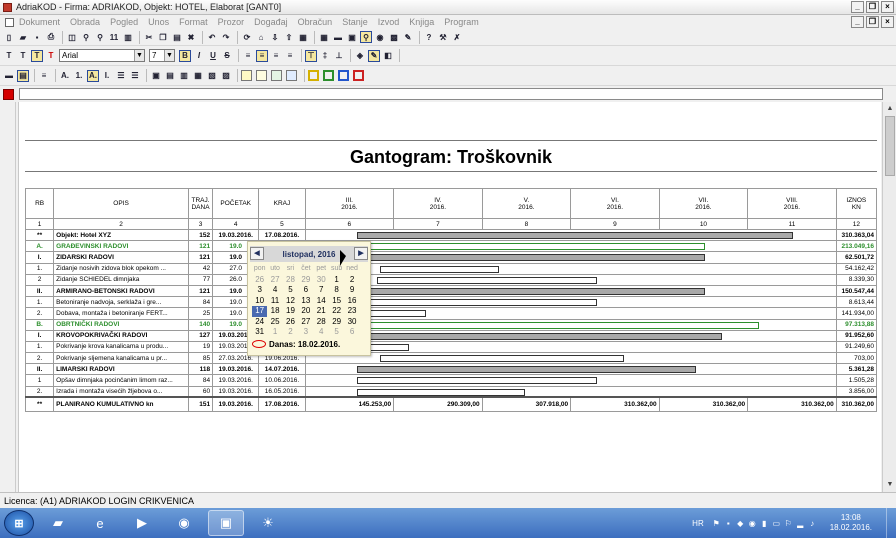 Image resolution: width=896 pixels, height=538 pixels. Describe the element at coordinates (328, 75) in the screenshot. I see `border-swatch-green` at that location.